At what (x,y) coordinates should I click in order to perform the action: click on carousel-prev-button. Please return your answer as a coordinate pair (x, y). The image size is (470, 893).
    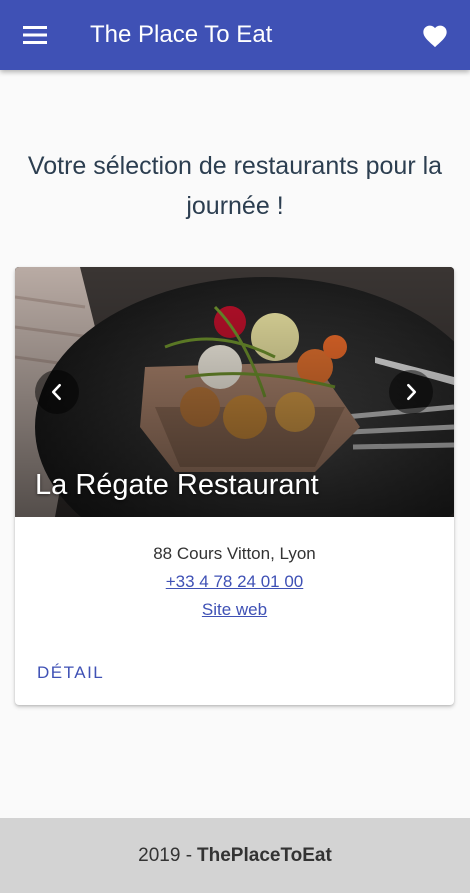
    Looking at the image, I should click on (57, 392).